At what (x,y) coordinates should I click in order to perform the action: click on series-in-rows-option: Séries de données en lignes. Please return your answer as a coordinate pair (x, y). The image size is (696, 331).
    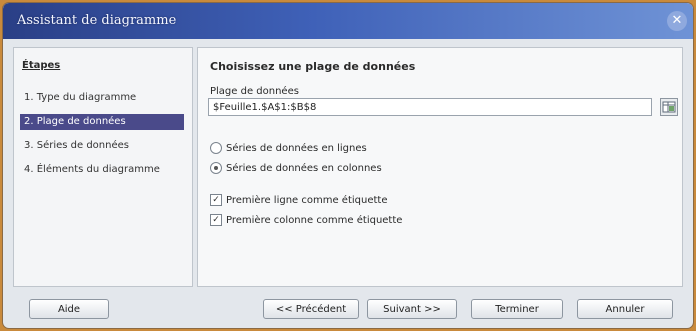
    Looking at the image, I should click on (288, 149).